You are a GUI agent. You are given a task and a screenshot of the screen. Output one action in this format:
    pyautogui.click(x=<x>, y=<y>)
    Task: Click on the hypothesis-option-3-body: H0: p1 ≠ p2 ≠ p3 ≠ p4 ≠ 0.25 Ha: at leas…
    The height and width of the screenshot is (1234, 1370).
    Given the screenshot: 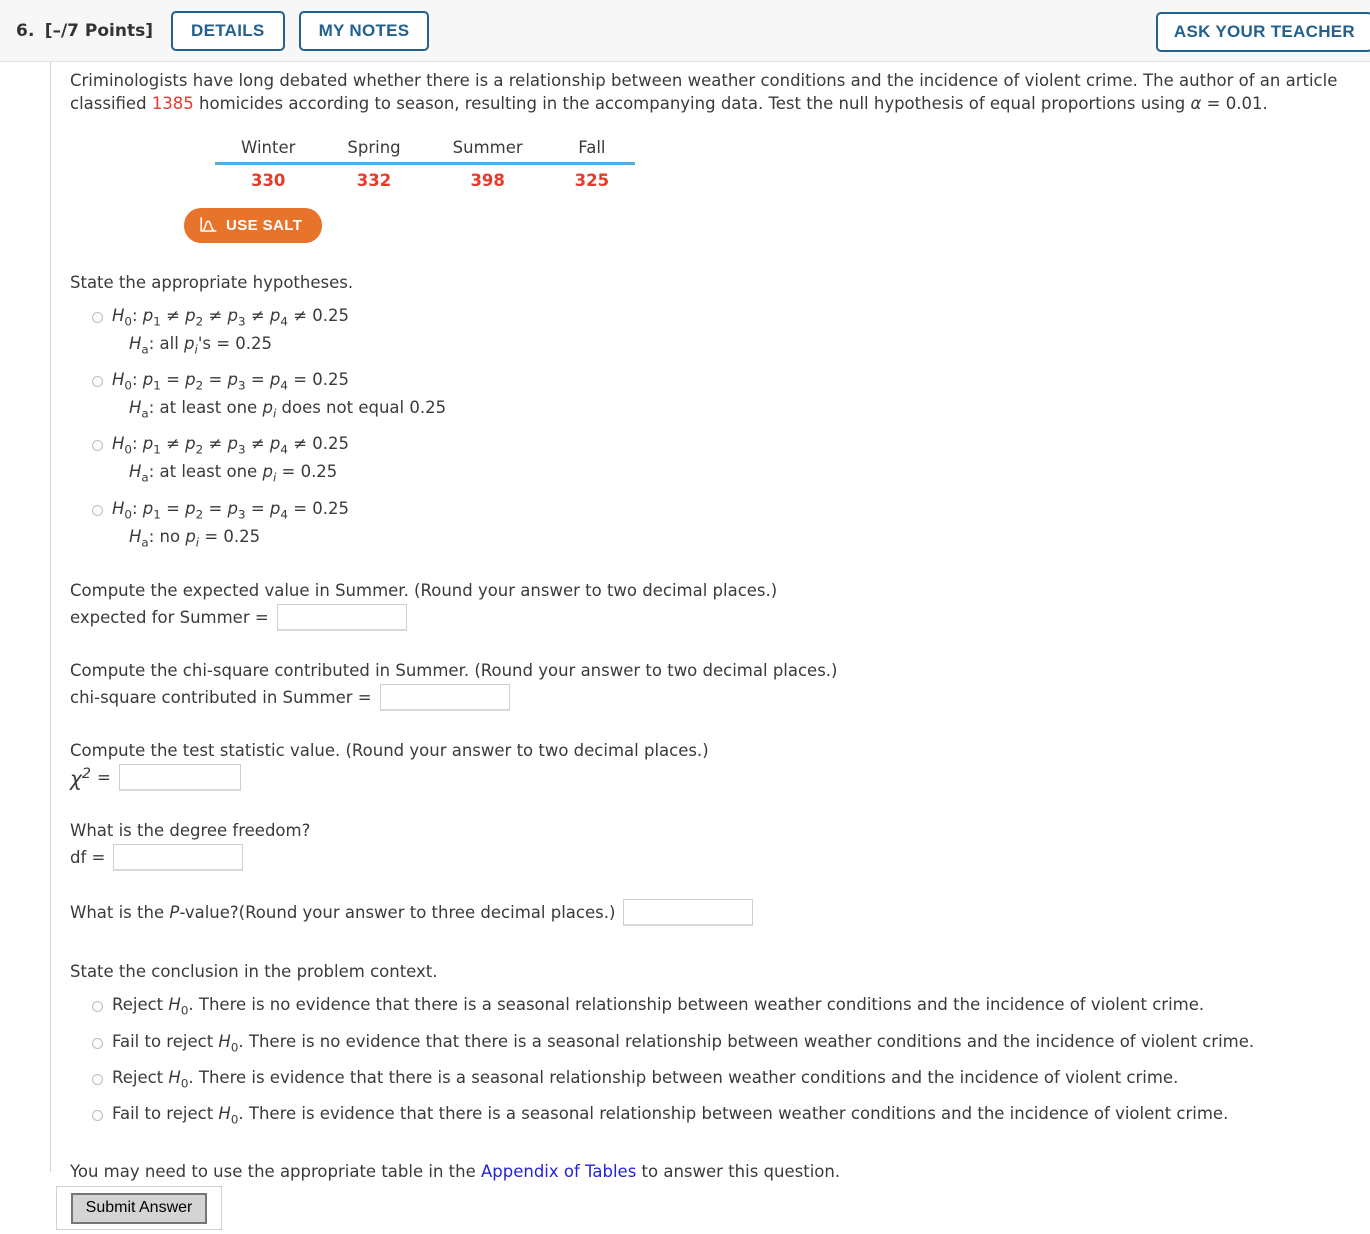 What is the action you would take?
    pyautogui.click(x=230, y=459)
    